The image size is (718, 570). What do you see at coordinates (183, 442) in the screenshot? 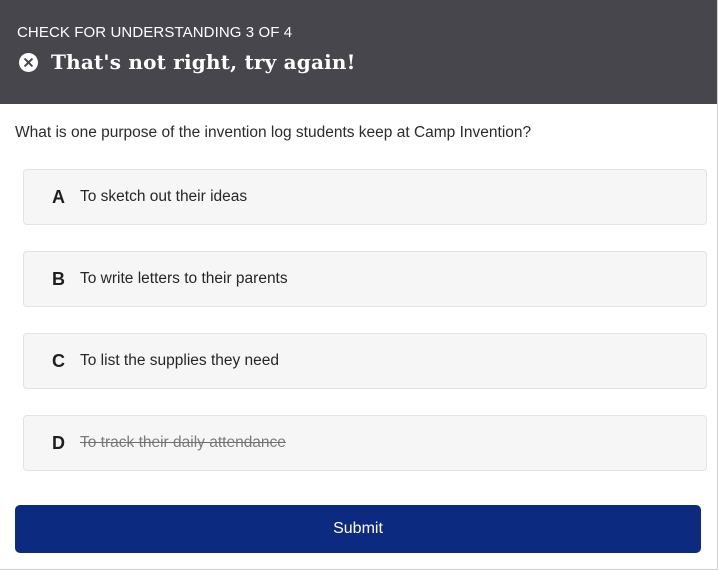
I see `option-label-eliminated: To track their daily attendance` at bounding box center [183, 442].